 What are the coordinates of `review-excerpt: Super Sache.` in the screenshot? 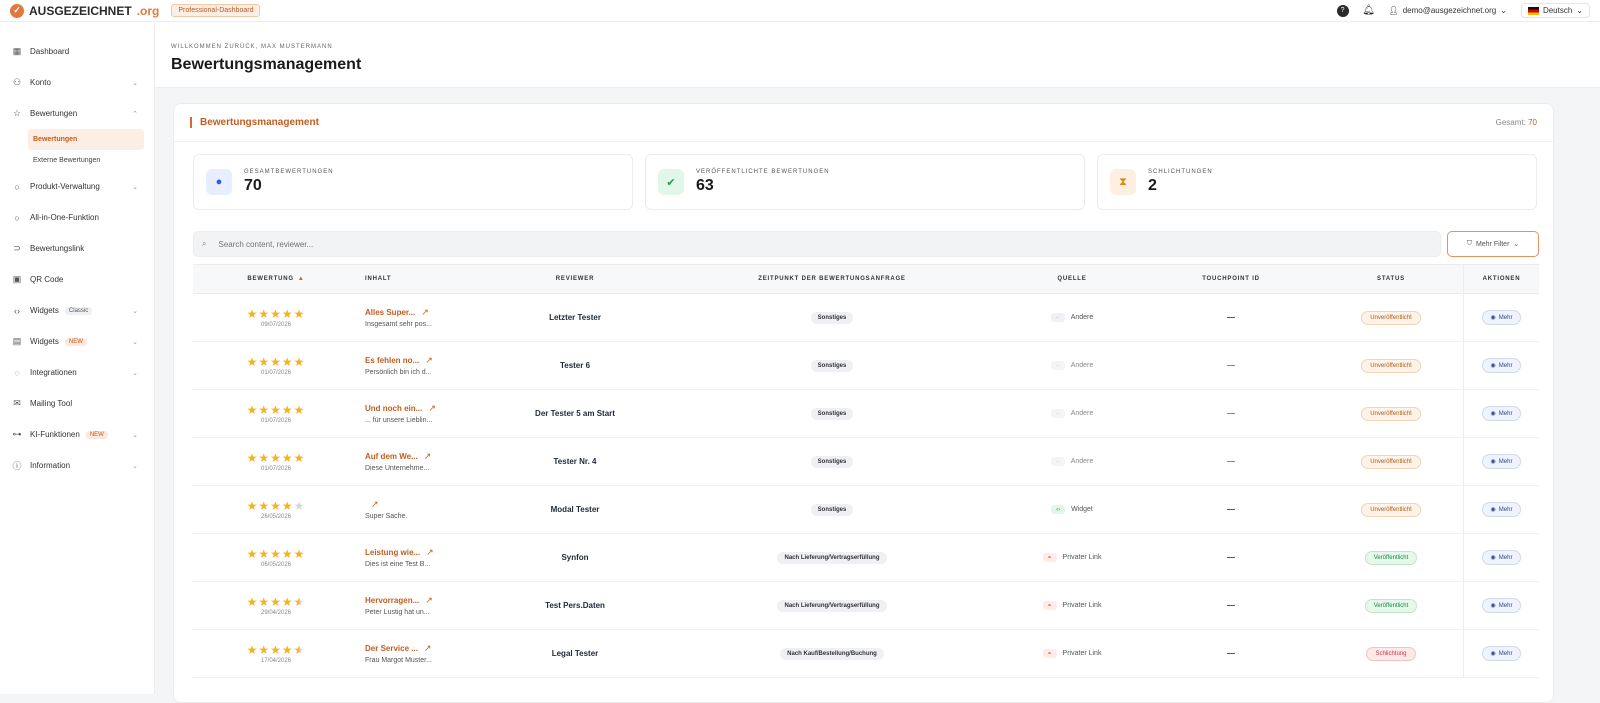 It's located at (386, 516).